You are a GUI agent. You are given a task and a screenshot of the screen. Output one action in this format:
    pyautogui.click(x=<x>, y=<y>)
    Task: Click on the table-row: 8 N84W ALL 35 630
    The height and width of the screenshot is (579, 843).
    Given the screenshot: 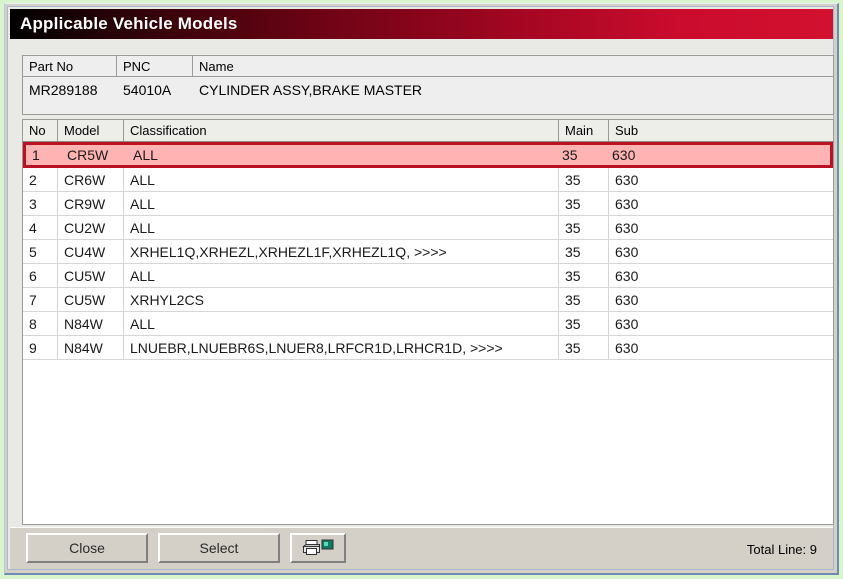 What is the action you would take?
    pyautogui.click(x=428, y=324)
    